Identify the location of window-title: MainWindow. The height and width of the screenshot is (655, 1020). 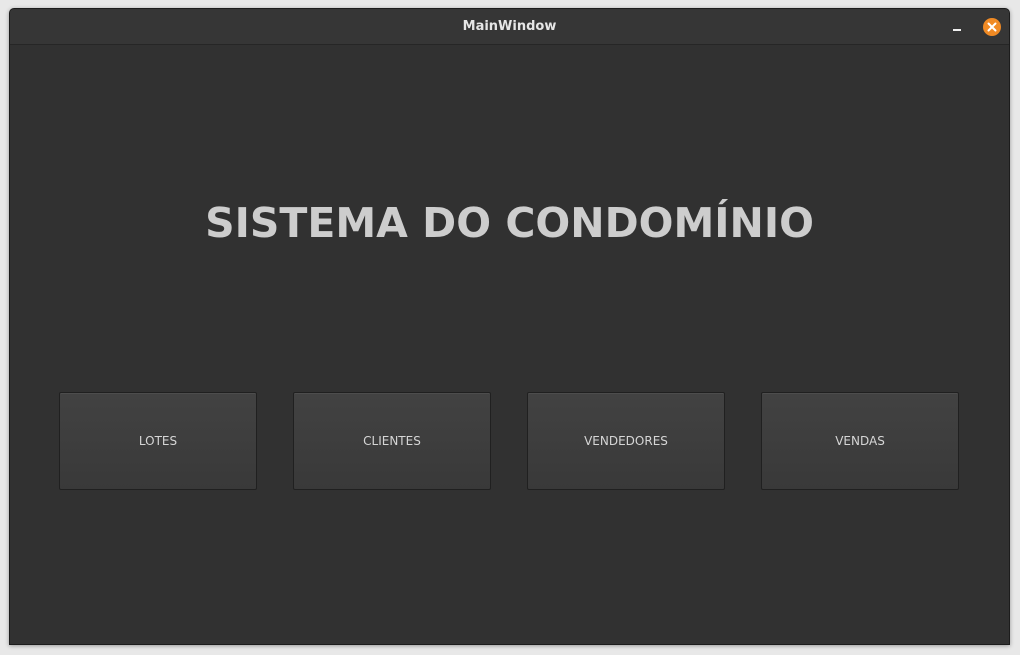
(509, 26).